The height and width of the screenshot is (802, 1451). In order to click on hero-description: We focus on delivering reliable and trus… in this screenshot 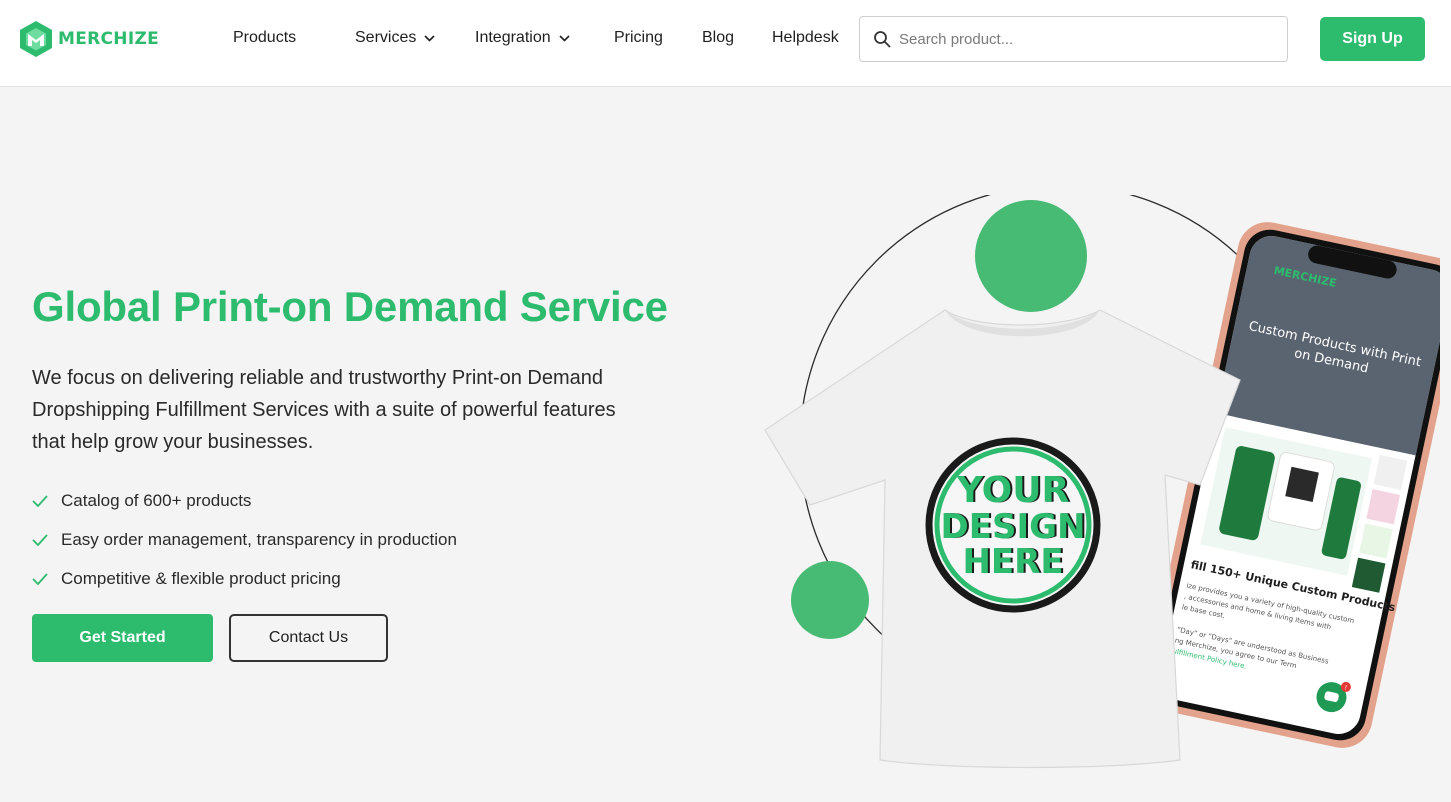, I will do `click(324, 410)`.